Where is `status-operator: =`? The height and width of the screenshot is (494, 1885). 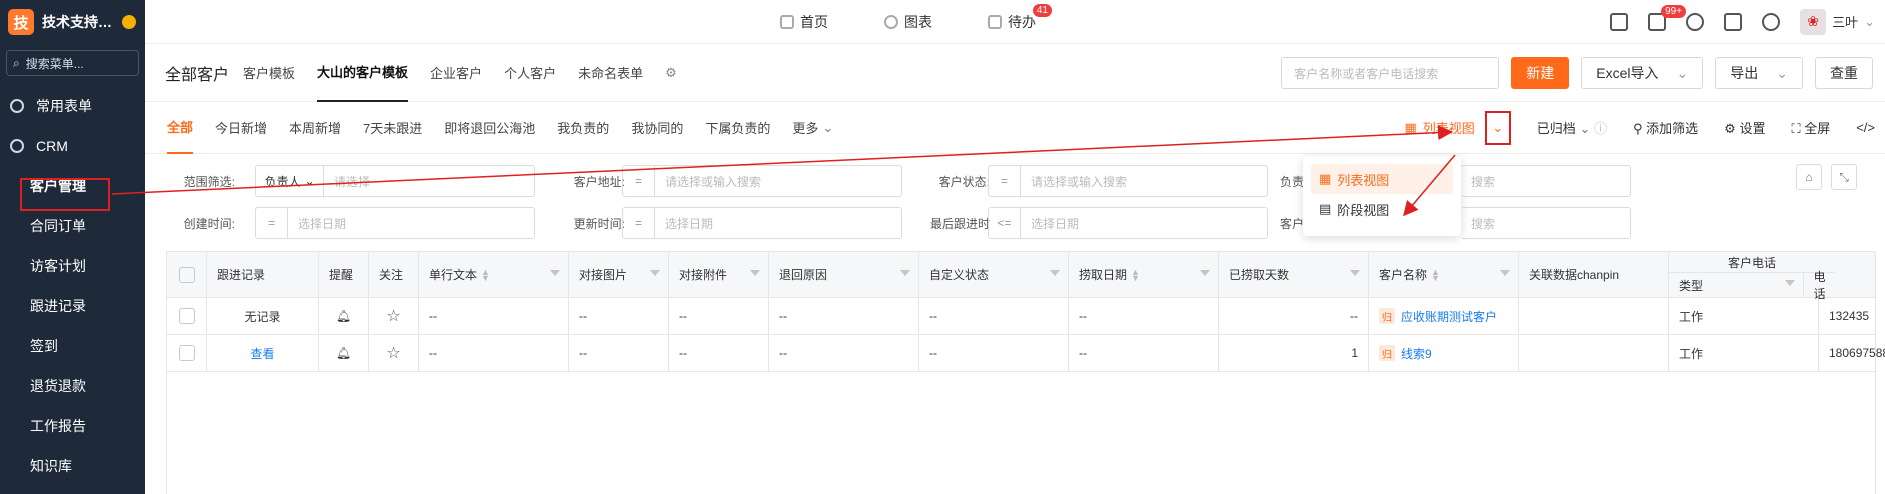 status-operator: = is located at coordinates (1005, 181).